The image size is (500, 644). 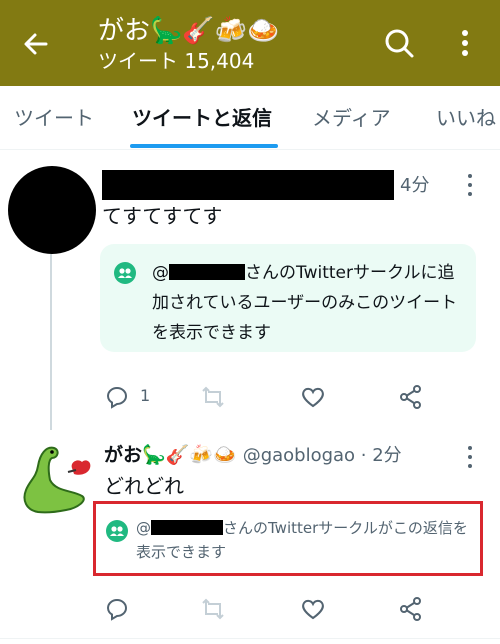 What do you see at coordinates (250, 638) in the screenshot?
I see `divider` at bounding box center [250, 638].